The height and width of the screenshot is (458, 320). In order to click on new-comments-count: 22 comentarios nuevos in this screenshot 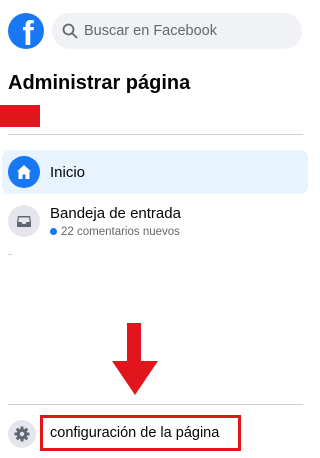, I will do `click(115, 232)`.